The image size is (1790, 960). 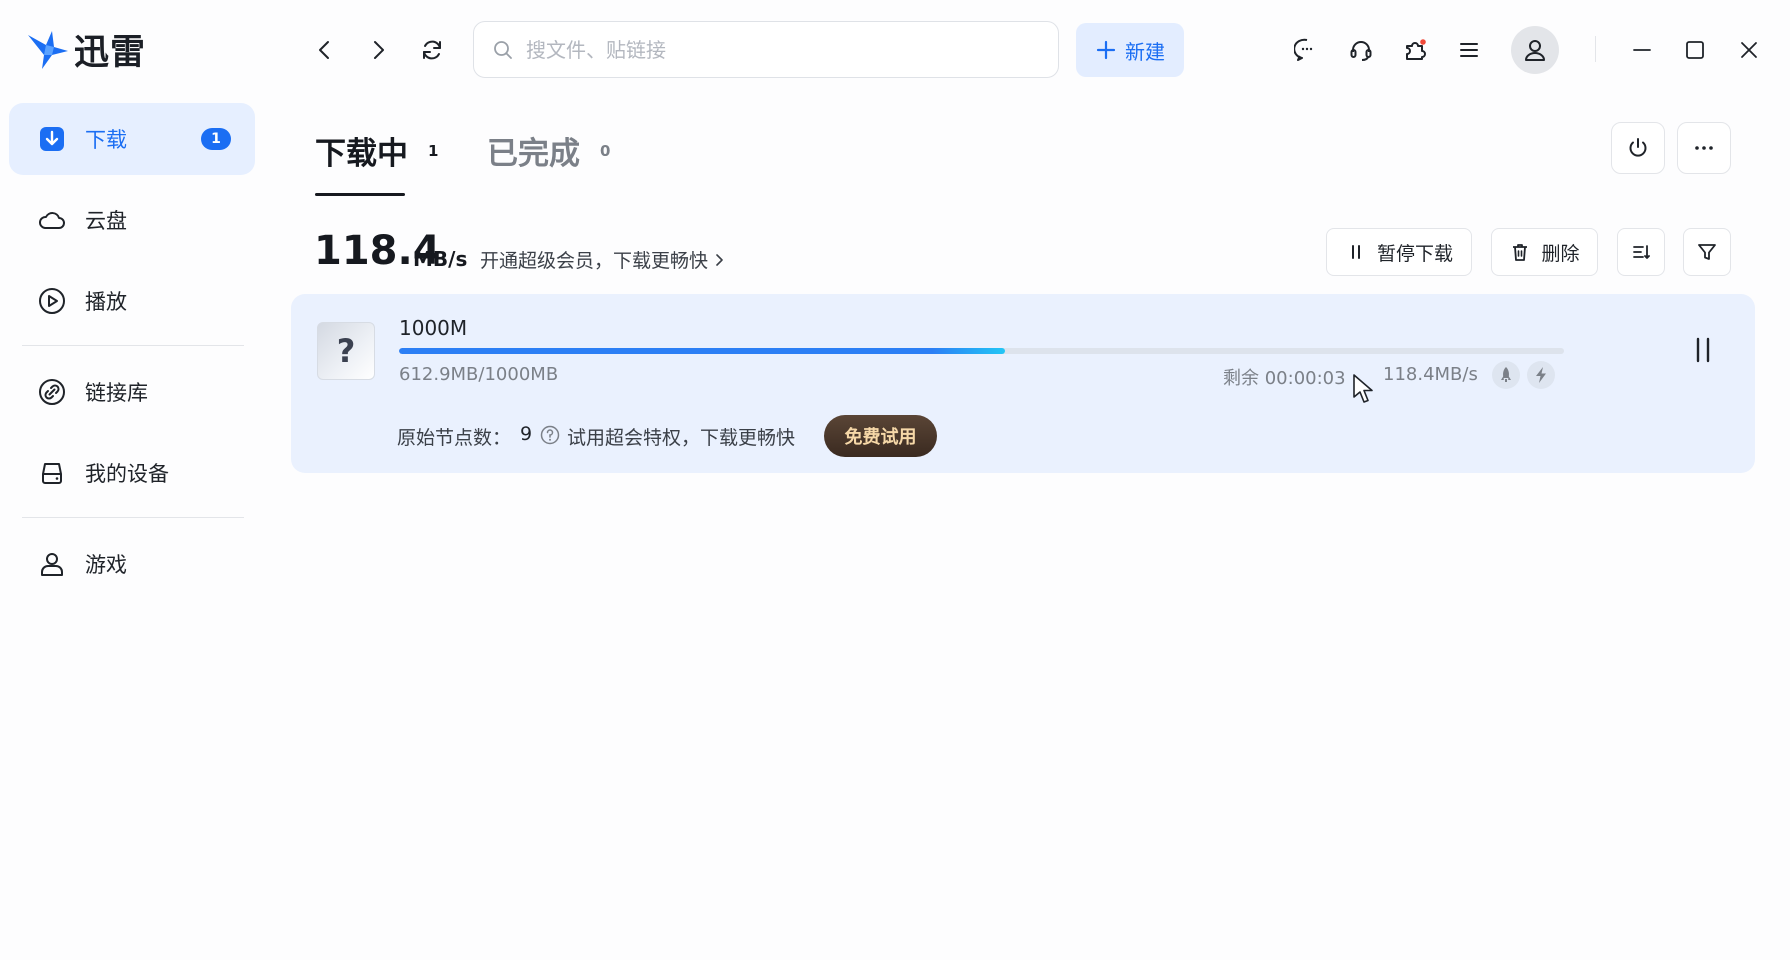 What do you see at coordinates (132, 139) in the screenshot?
I see `sidebar-item-download: 下载 1` at bounding box center [132, 139].